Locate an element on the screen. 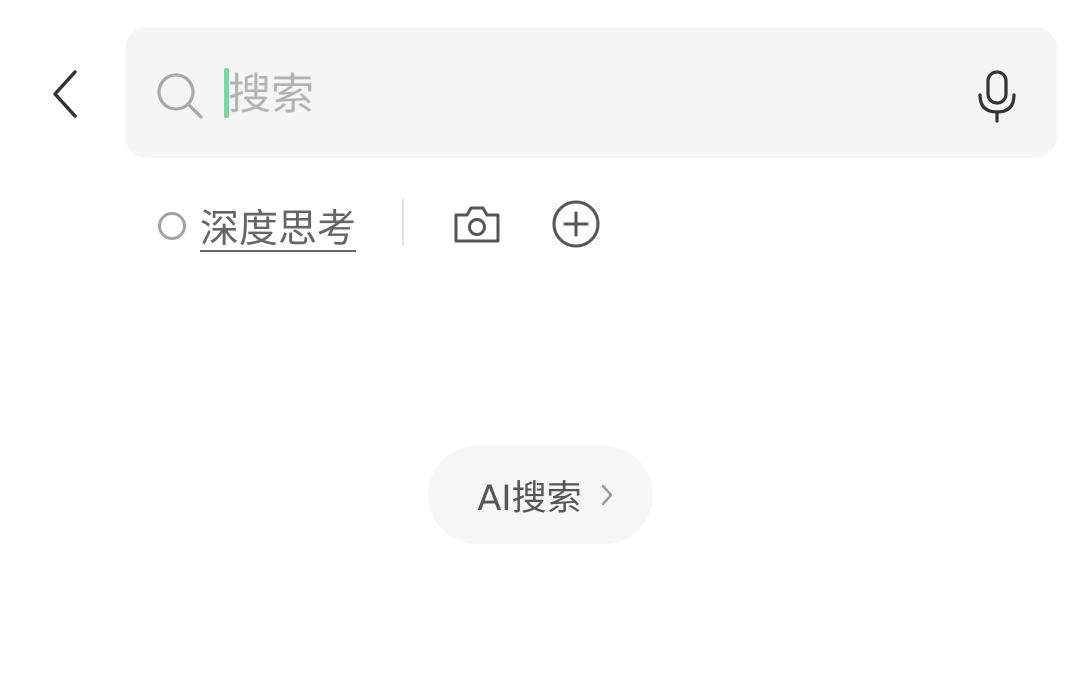 The width and height of the screenshot is (1080, 674). voice-search-button is located at coordinates (997, 96).